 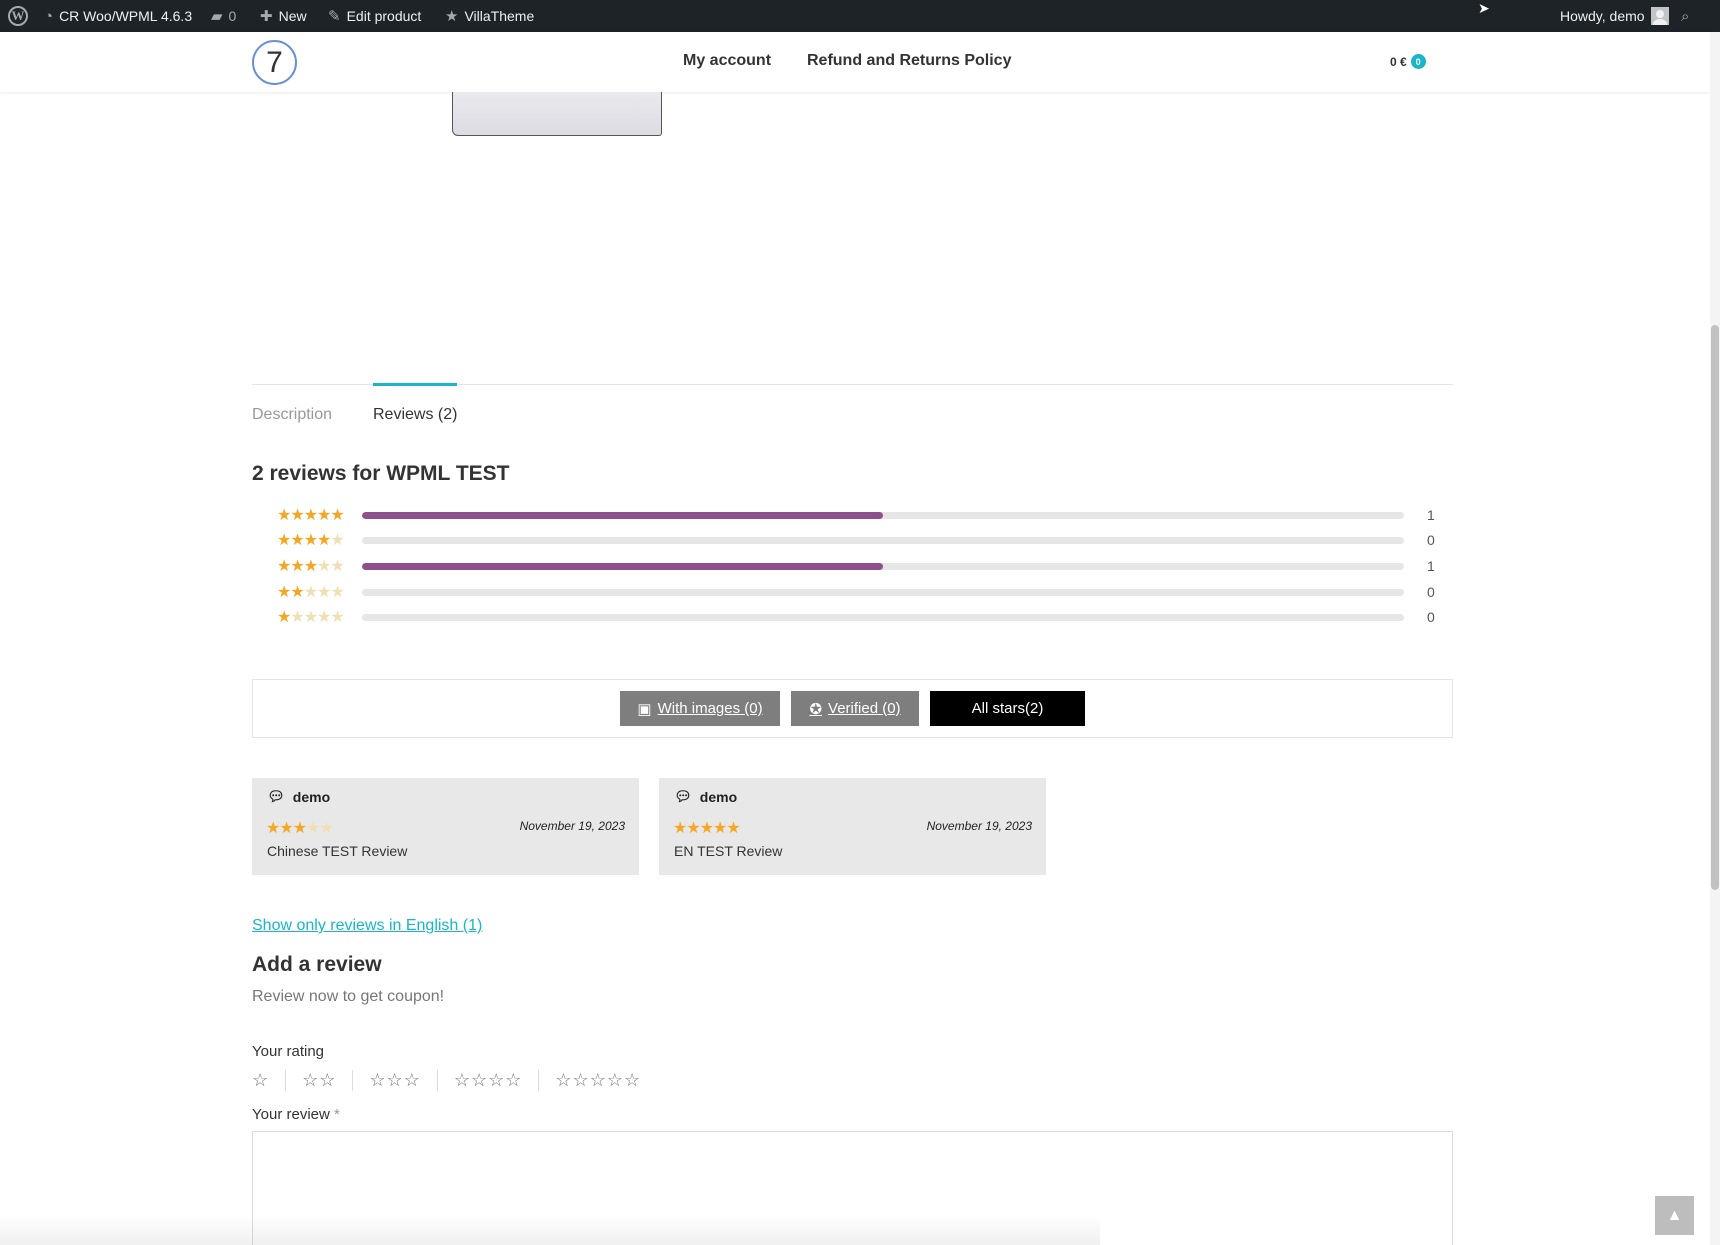 What do you see at coordinates (311, 540) in the screenshot?
I see `star-rating-4: ★★★★★` at bounding box center [311, 540].